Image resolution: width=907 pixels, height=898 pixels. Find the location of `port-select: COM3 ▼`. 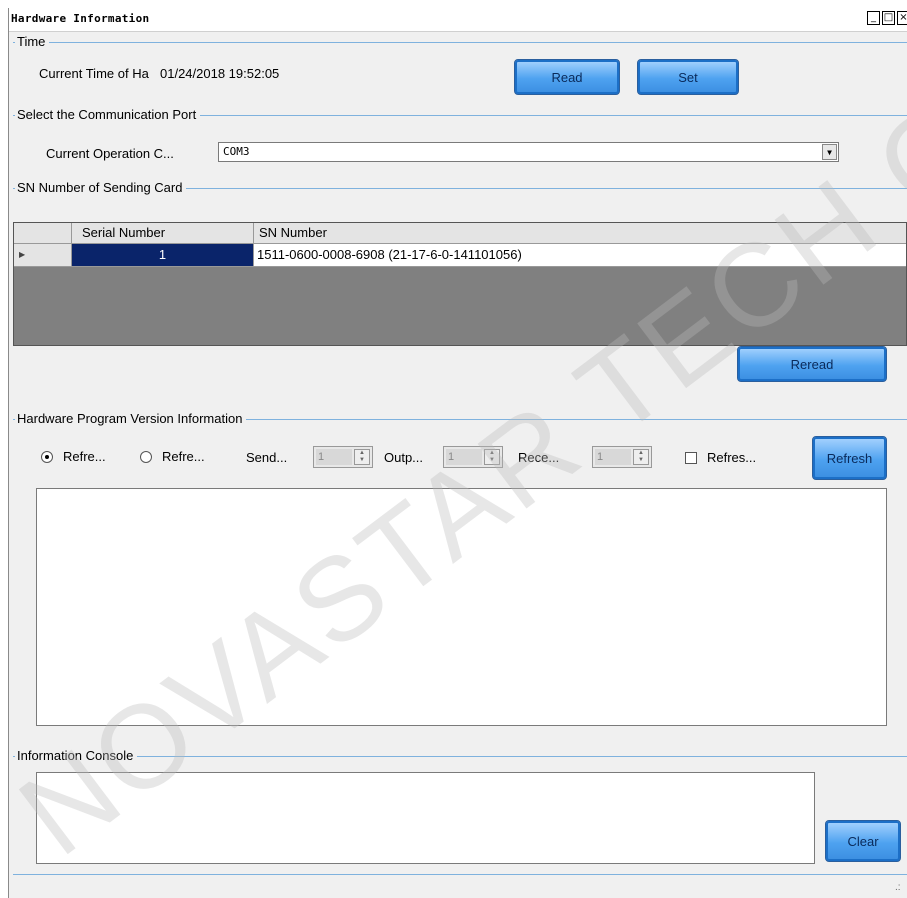

port-select: COM3 ▼ is located at coordinates (528, 152).